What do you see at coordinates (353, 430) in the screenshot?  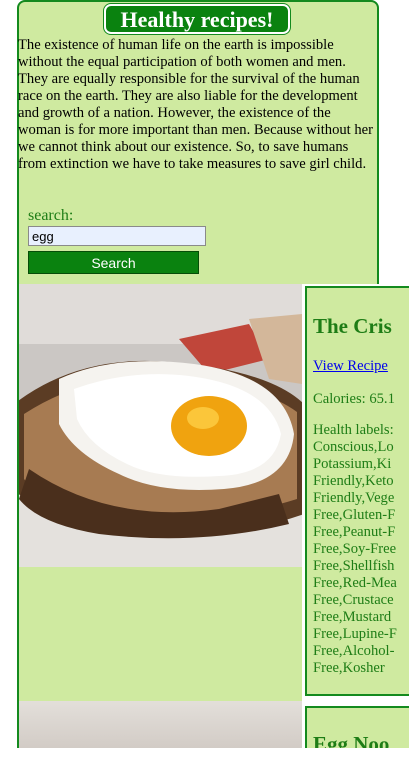 I see `health-labels-heading: Health labels:` at bounding box center [353, 430].